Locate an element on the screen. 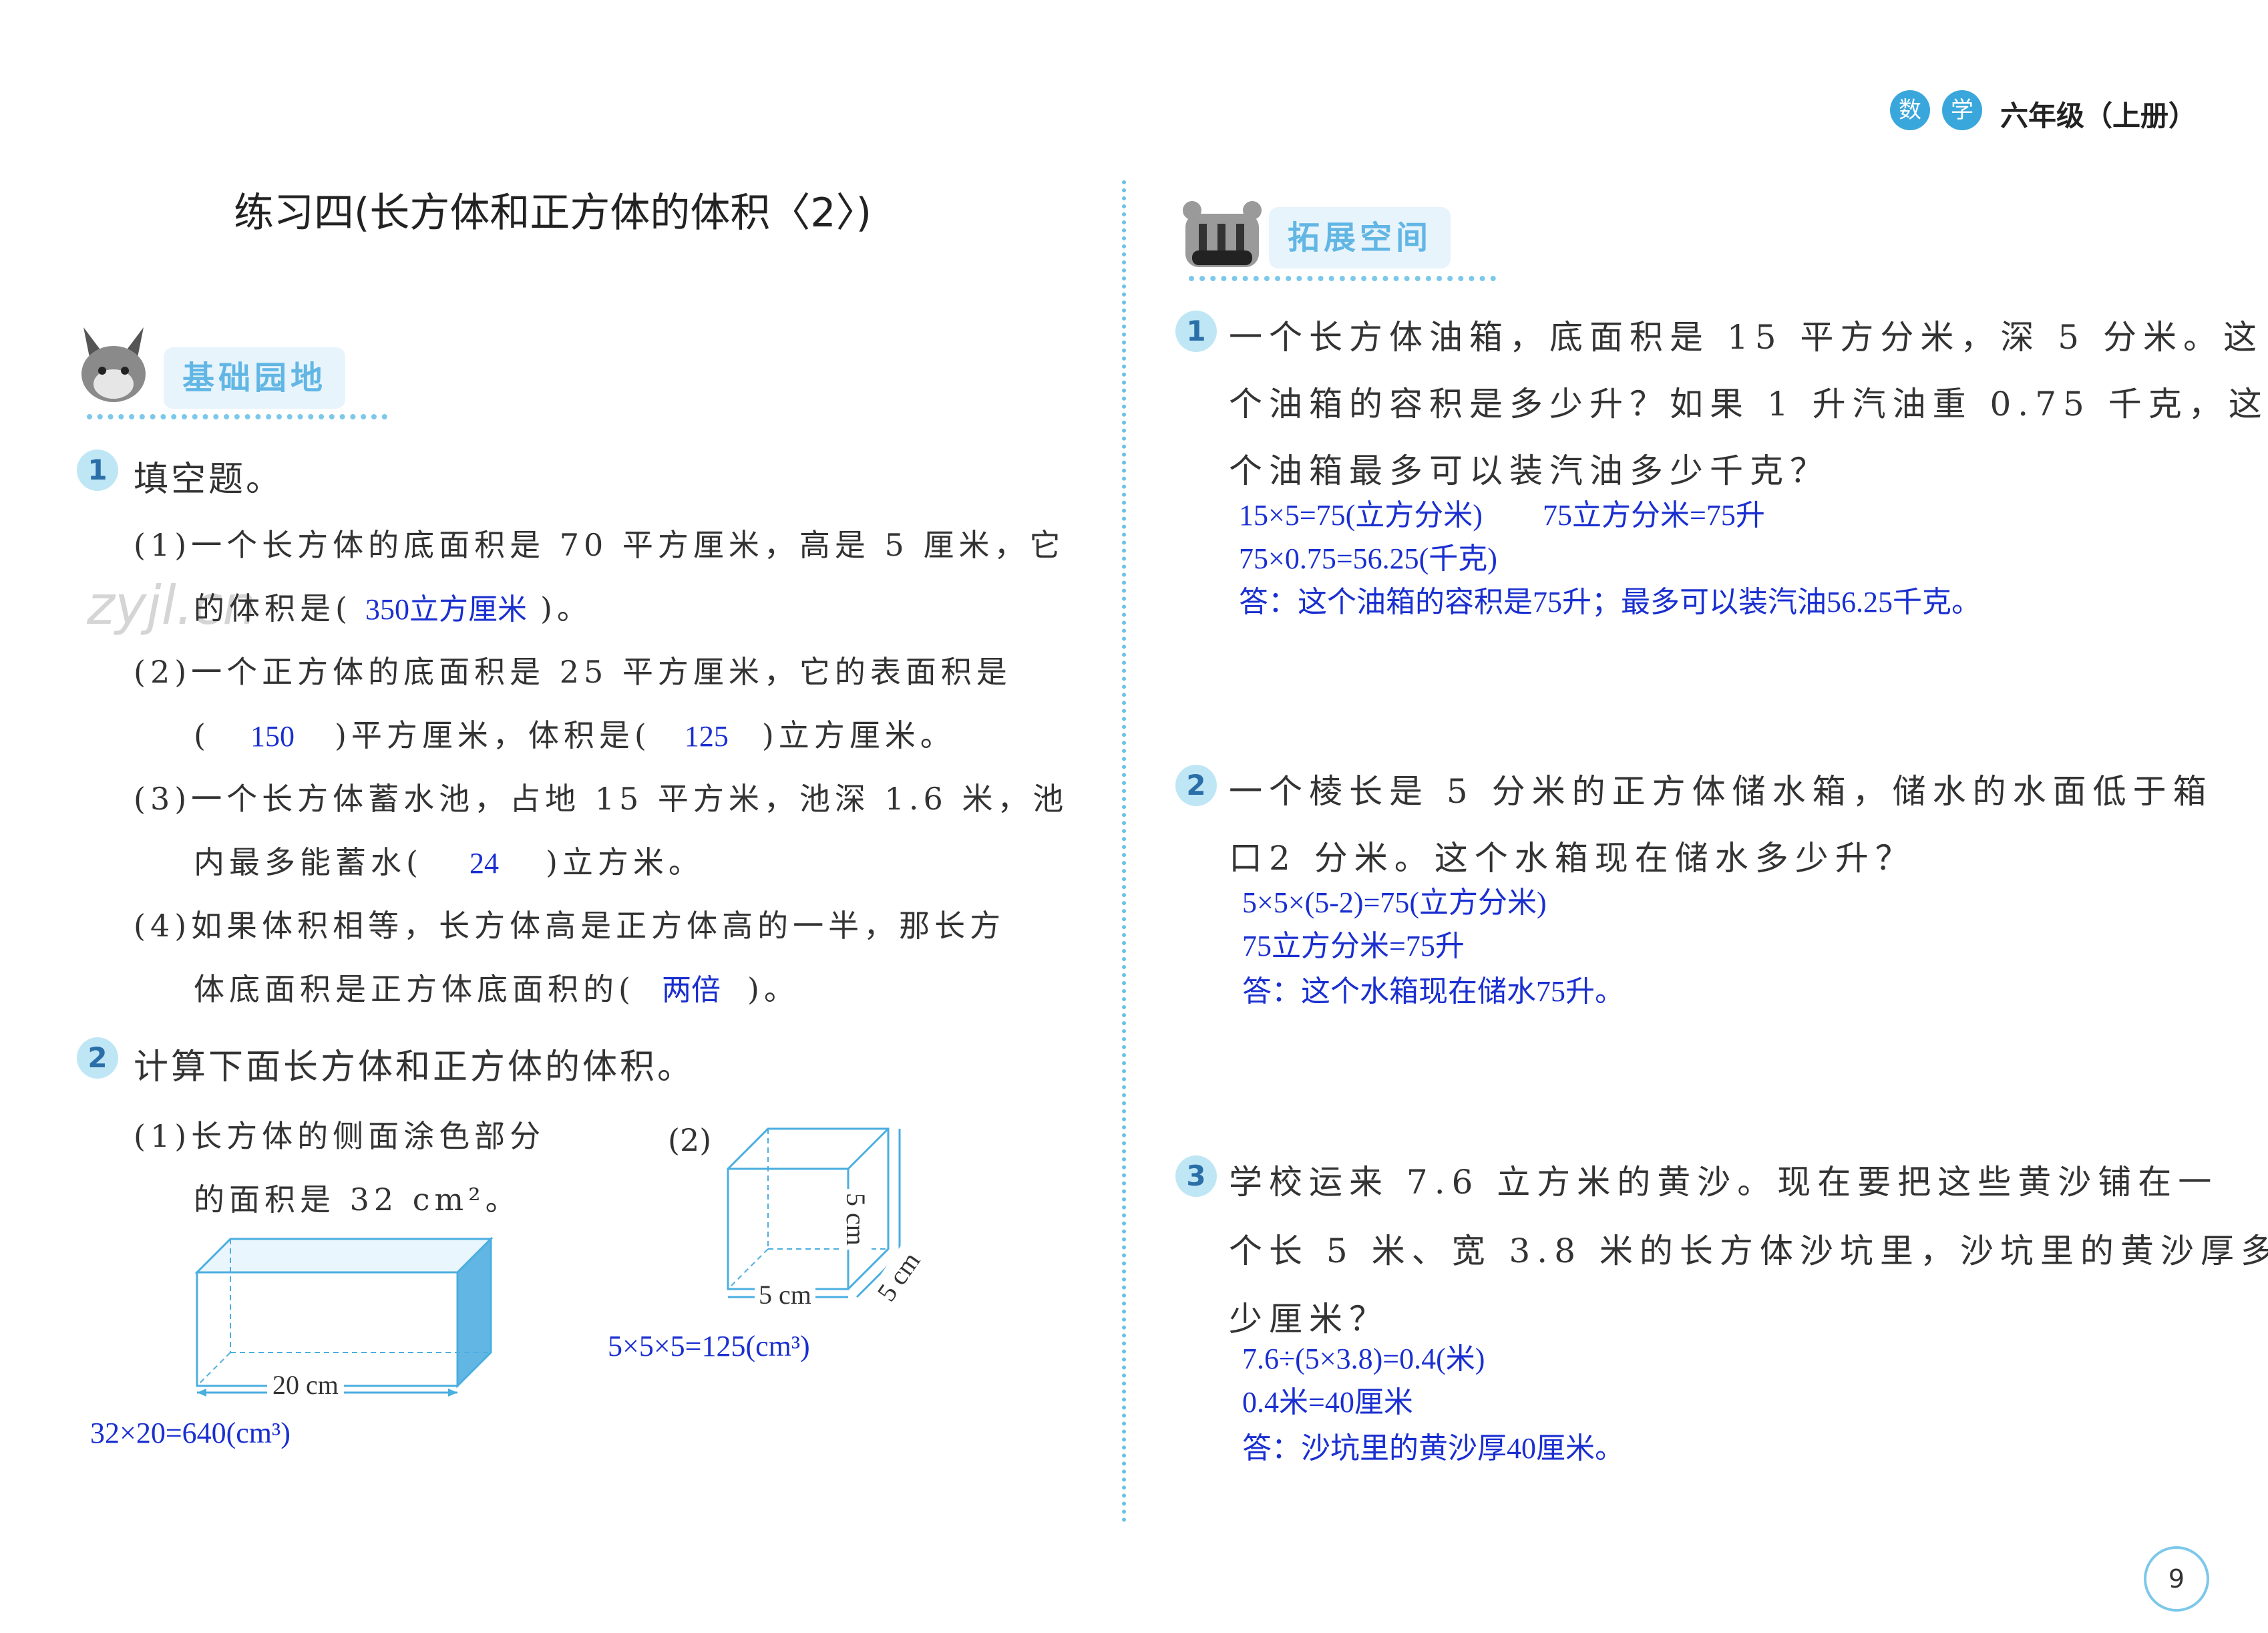  q1-p2-answer-2: 125 is located at coordinates (707, 736).